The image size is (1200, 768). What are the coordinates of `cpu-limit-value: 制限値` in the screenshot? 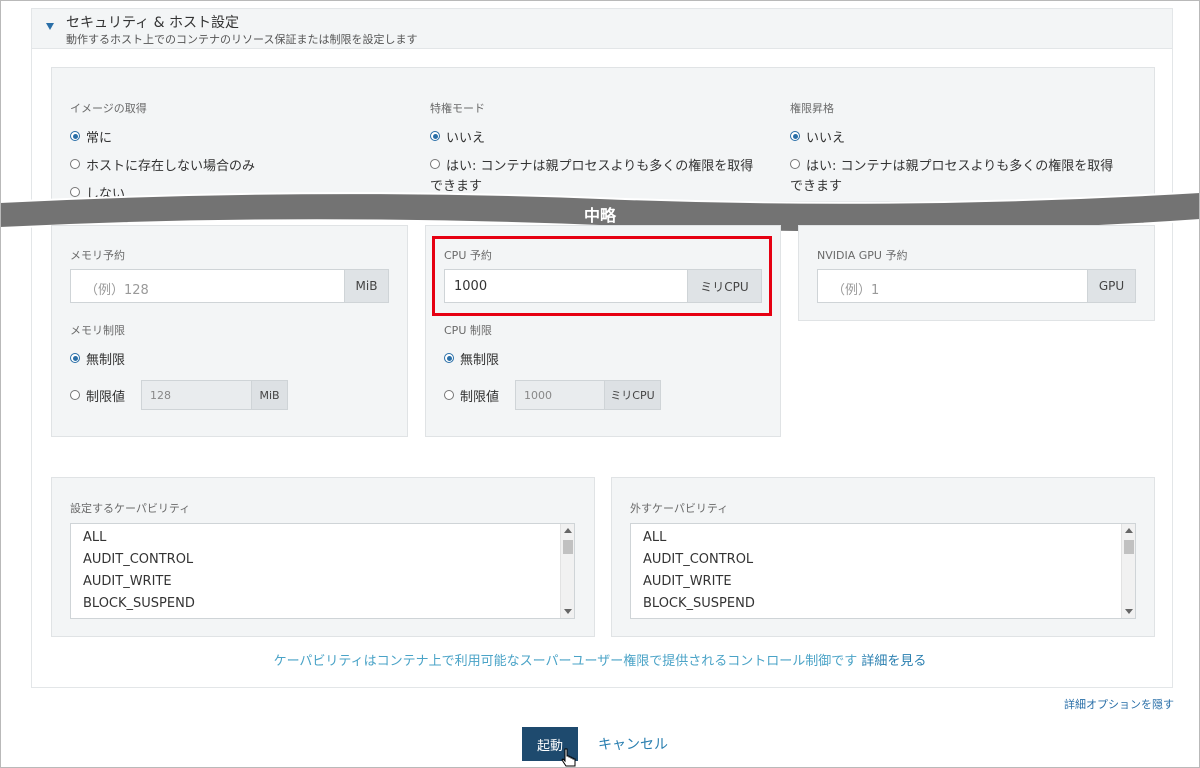 It's located at (471, 395).